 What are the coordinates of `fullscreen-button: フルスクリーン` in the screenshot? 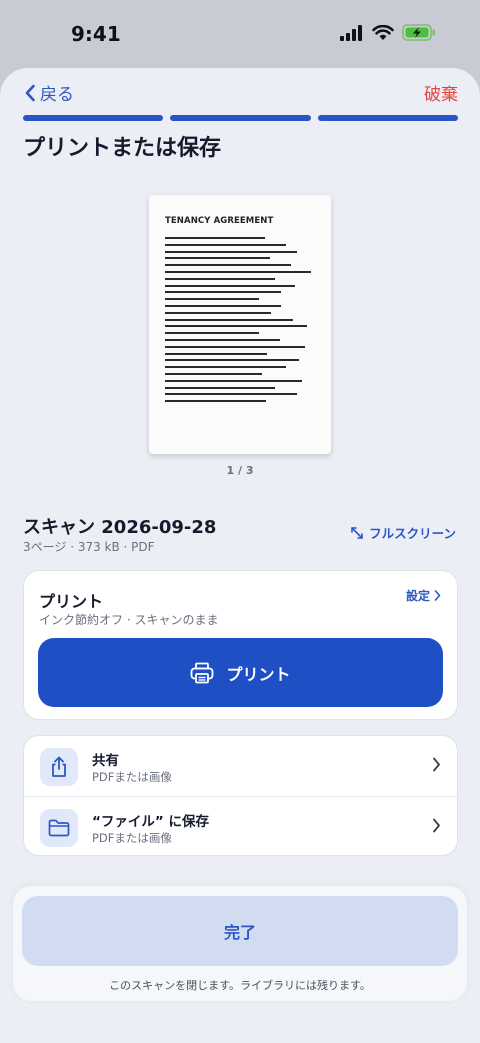 It's located at (403, 532).